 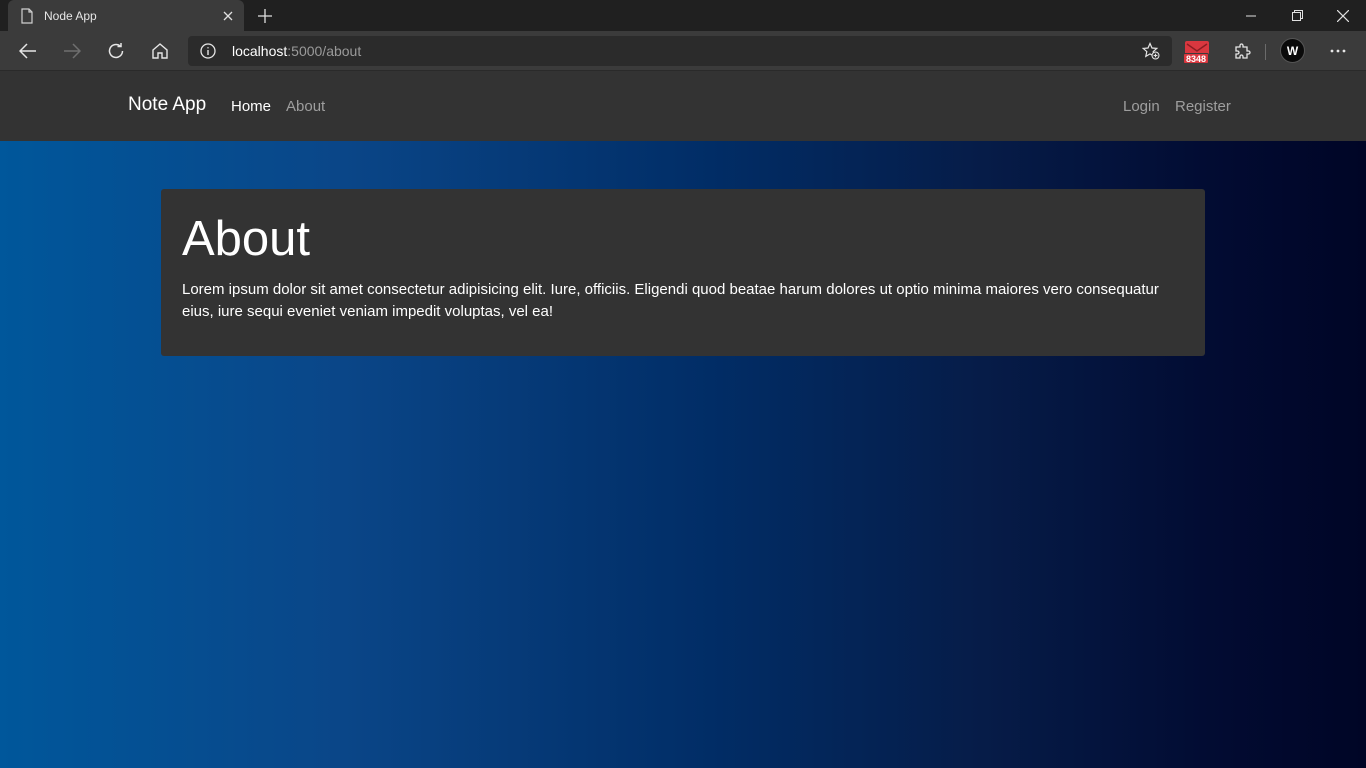 I want to click on page-icon, so click(x=27, y=15).